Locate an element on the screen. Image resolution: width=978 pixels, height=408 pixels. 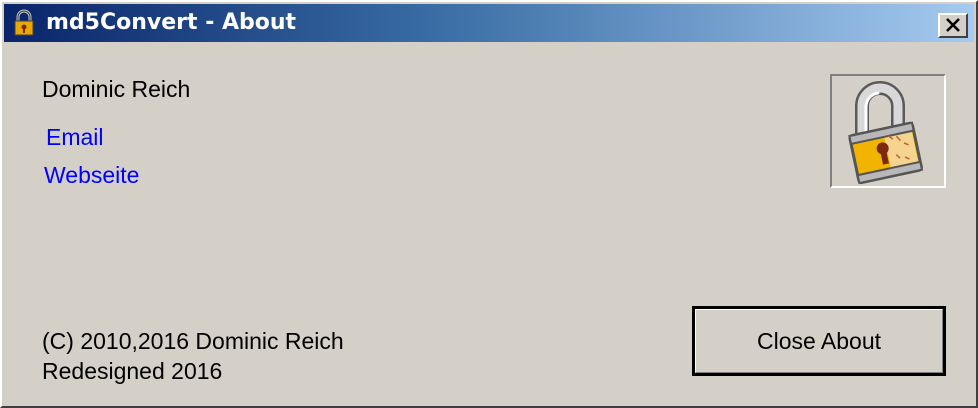
close-icon is located at coordinates (953, 25).